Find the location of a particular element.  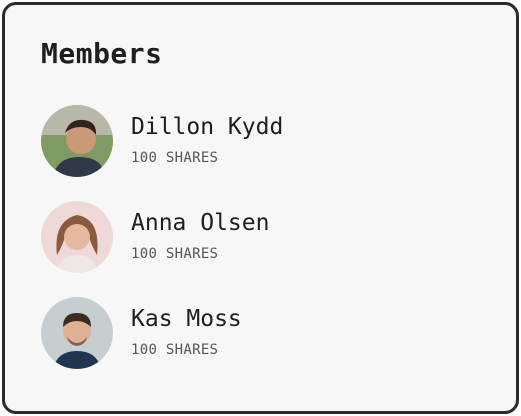

member-name: Anna Olsen is located at coordinates (200, 223).